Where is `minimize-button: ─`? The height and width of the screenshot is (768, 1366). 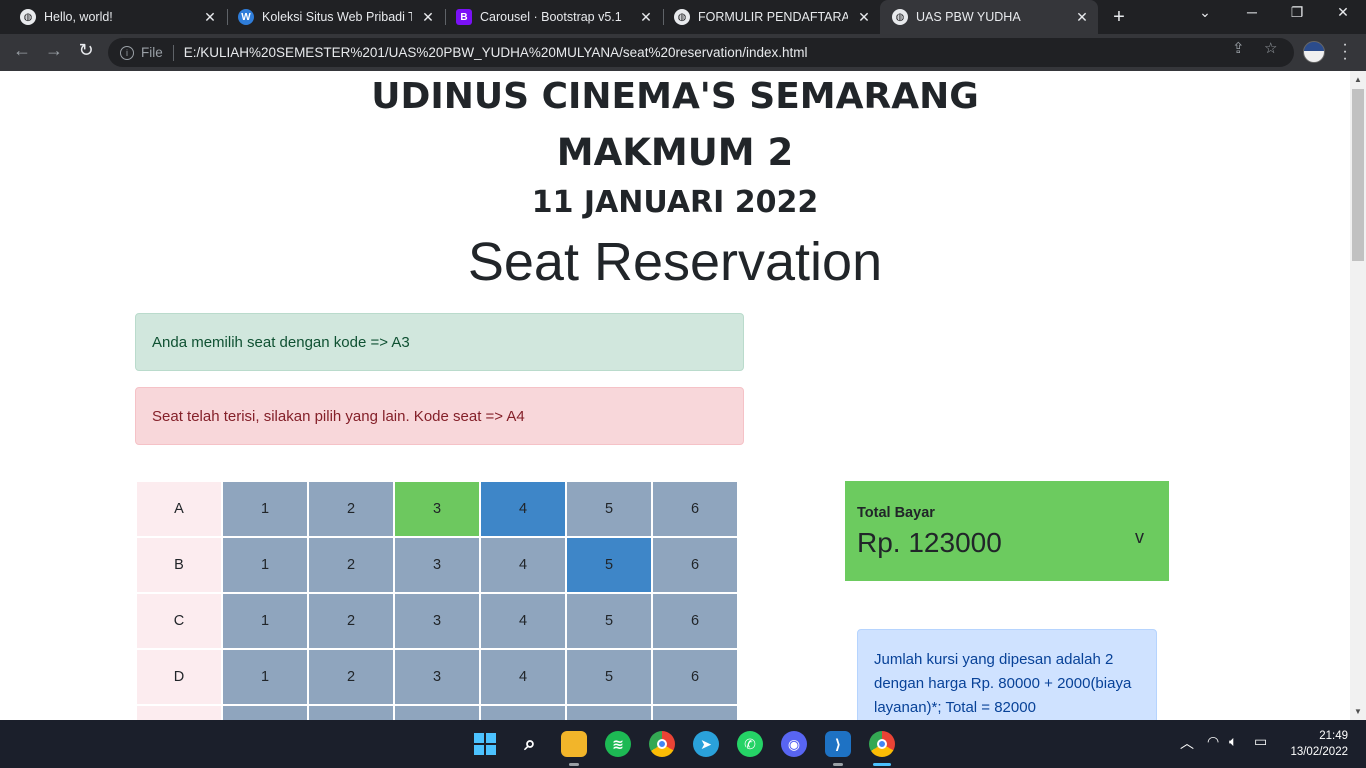 minimize-button: ─ is located at coordinates (1252, 12).